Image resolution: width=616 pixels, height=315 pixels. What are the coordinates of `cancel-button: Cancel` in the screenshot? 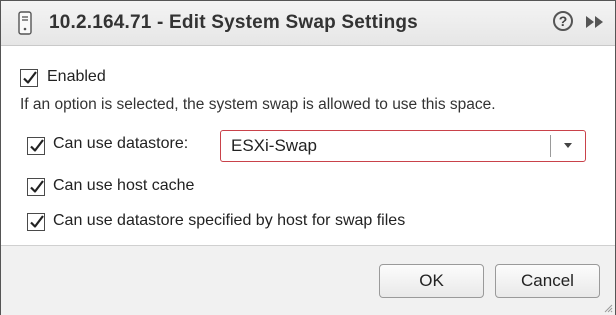 It's located at (547, 281).